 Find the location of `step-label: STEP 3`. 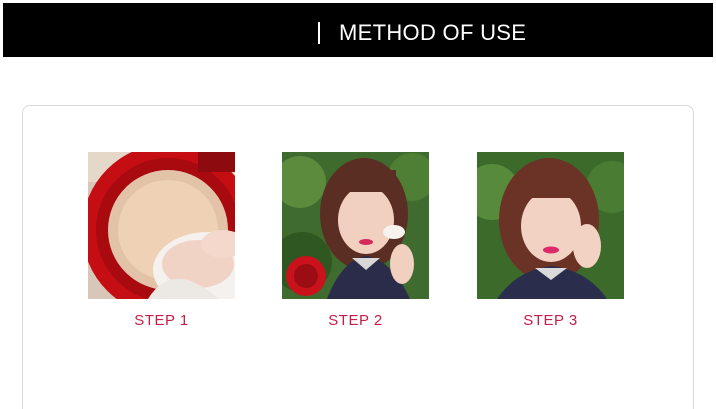

step-label: STEP 3 is located at coordinates (550, 320).